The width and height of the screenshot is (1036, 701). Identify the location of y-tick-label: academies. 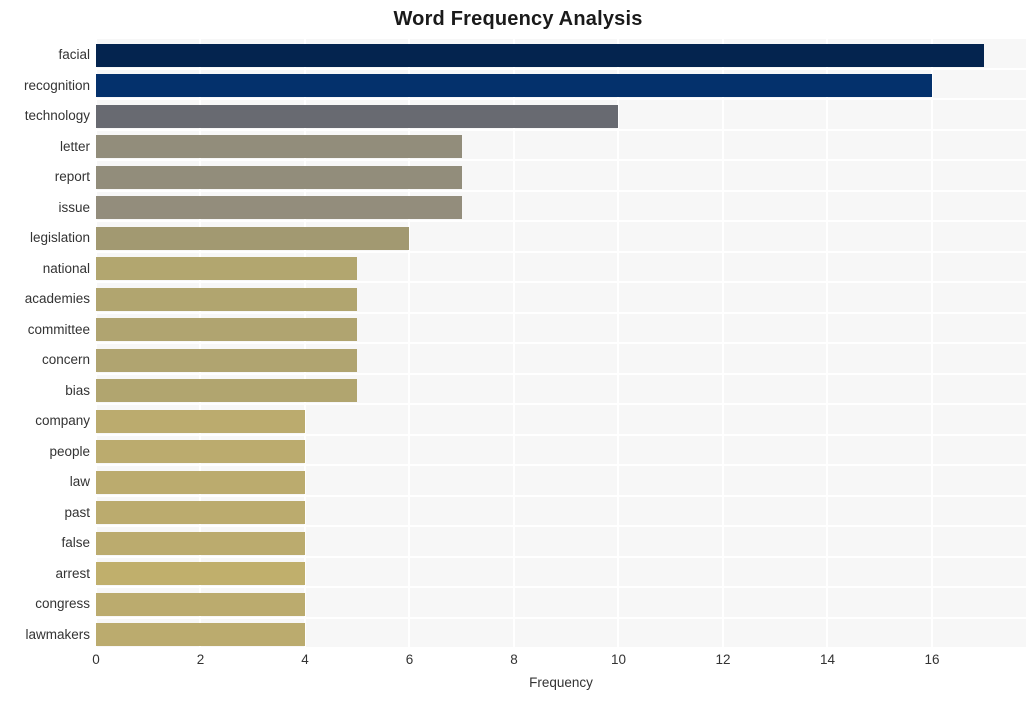
(57, 299).